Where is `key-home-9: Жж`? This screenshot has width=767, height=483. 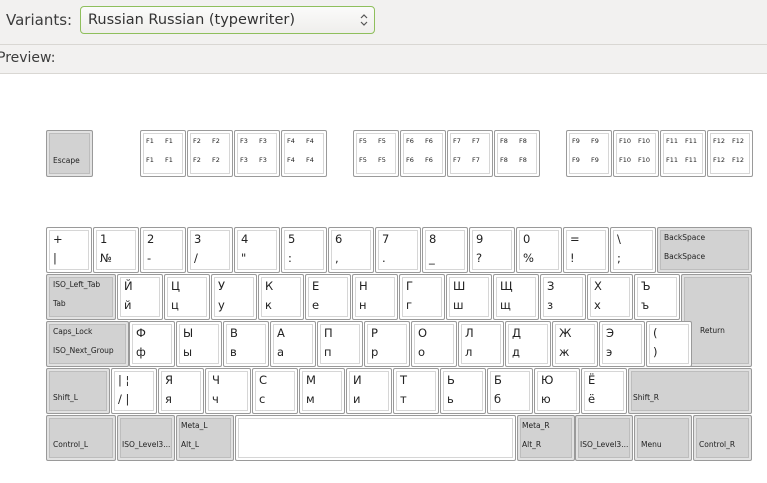 key-home-9: Жж is located at coordinates (575, 344).